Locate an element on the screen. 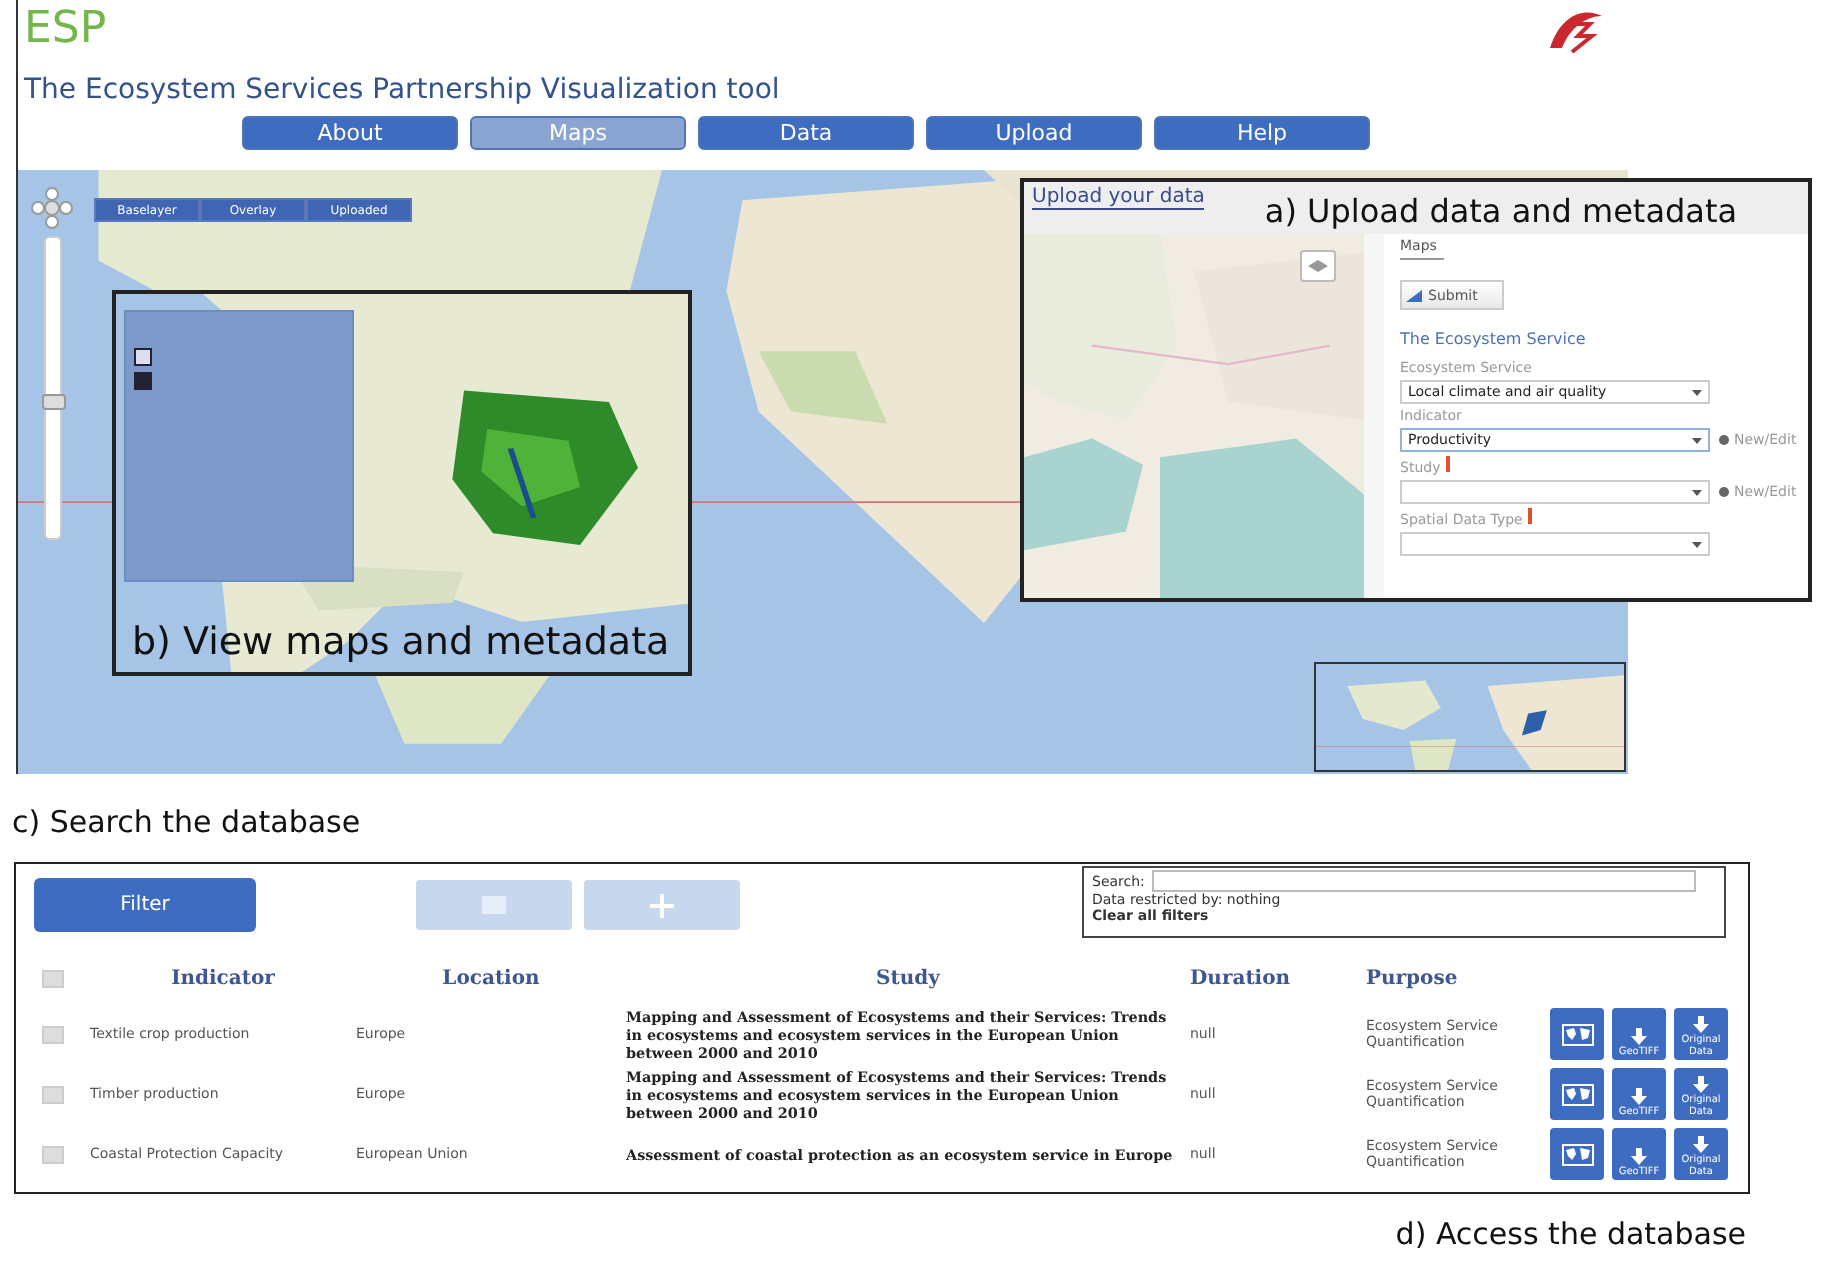 The image size is (1830, 1262). figure-caption: d) Access the database is located at coordinates (1570, 1234).